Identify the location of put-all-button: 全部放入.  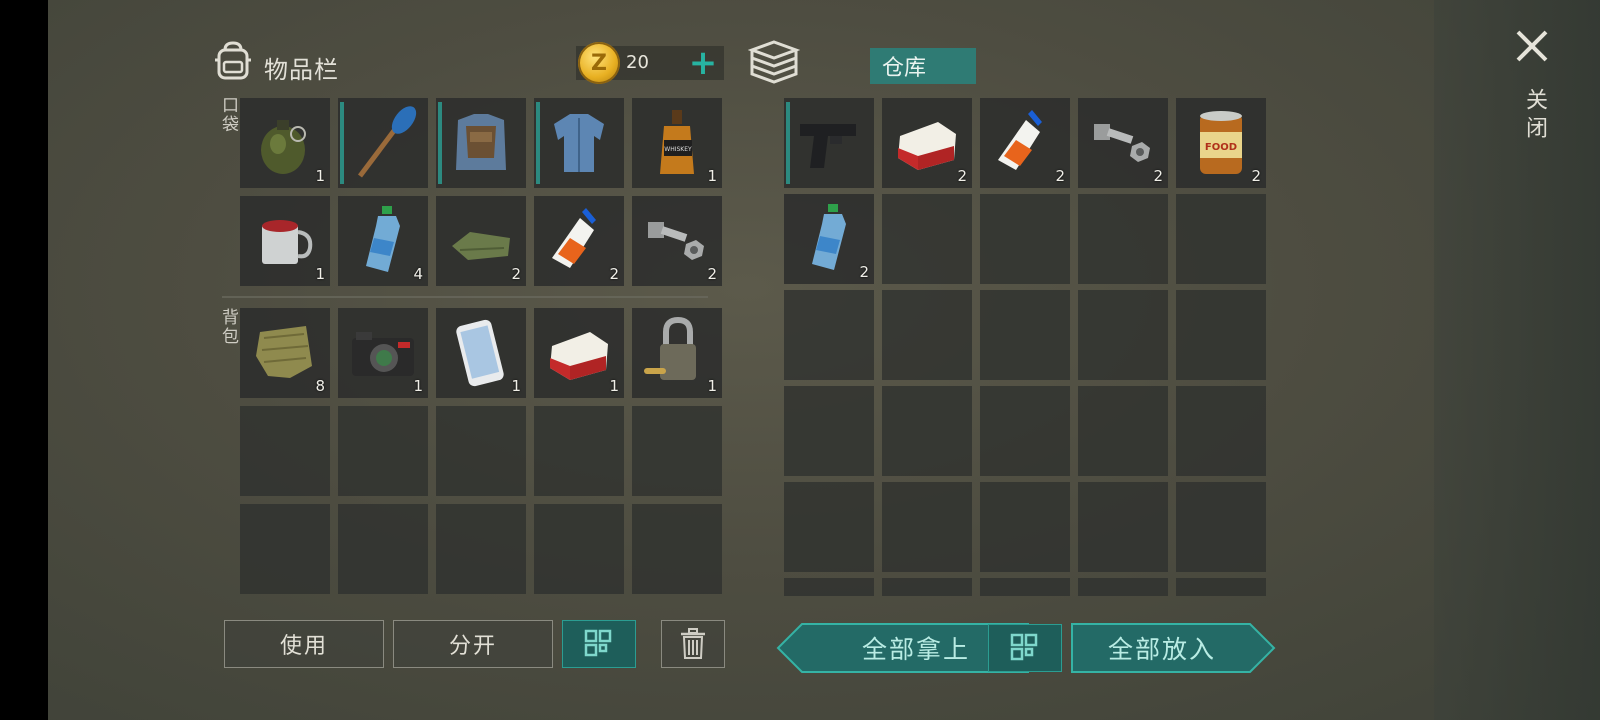
(1162, 648).